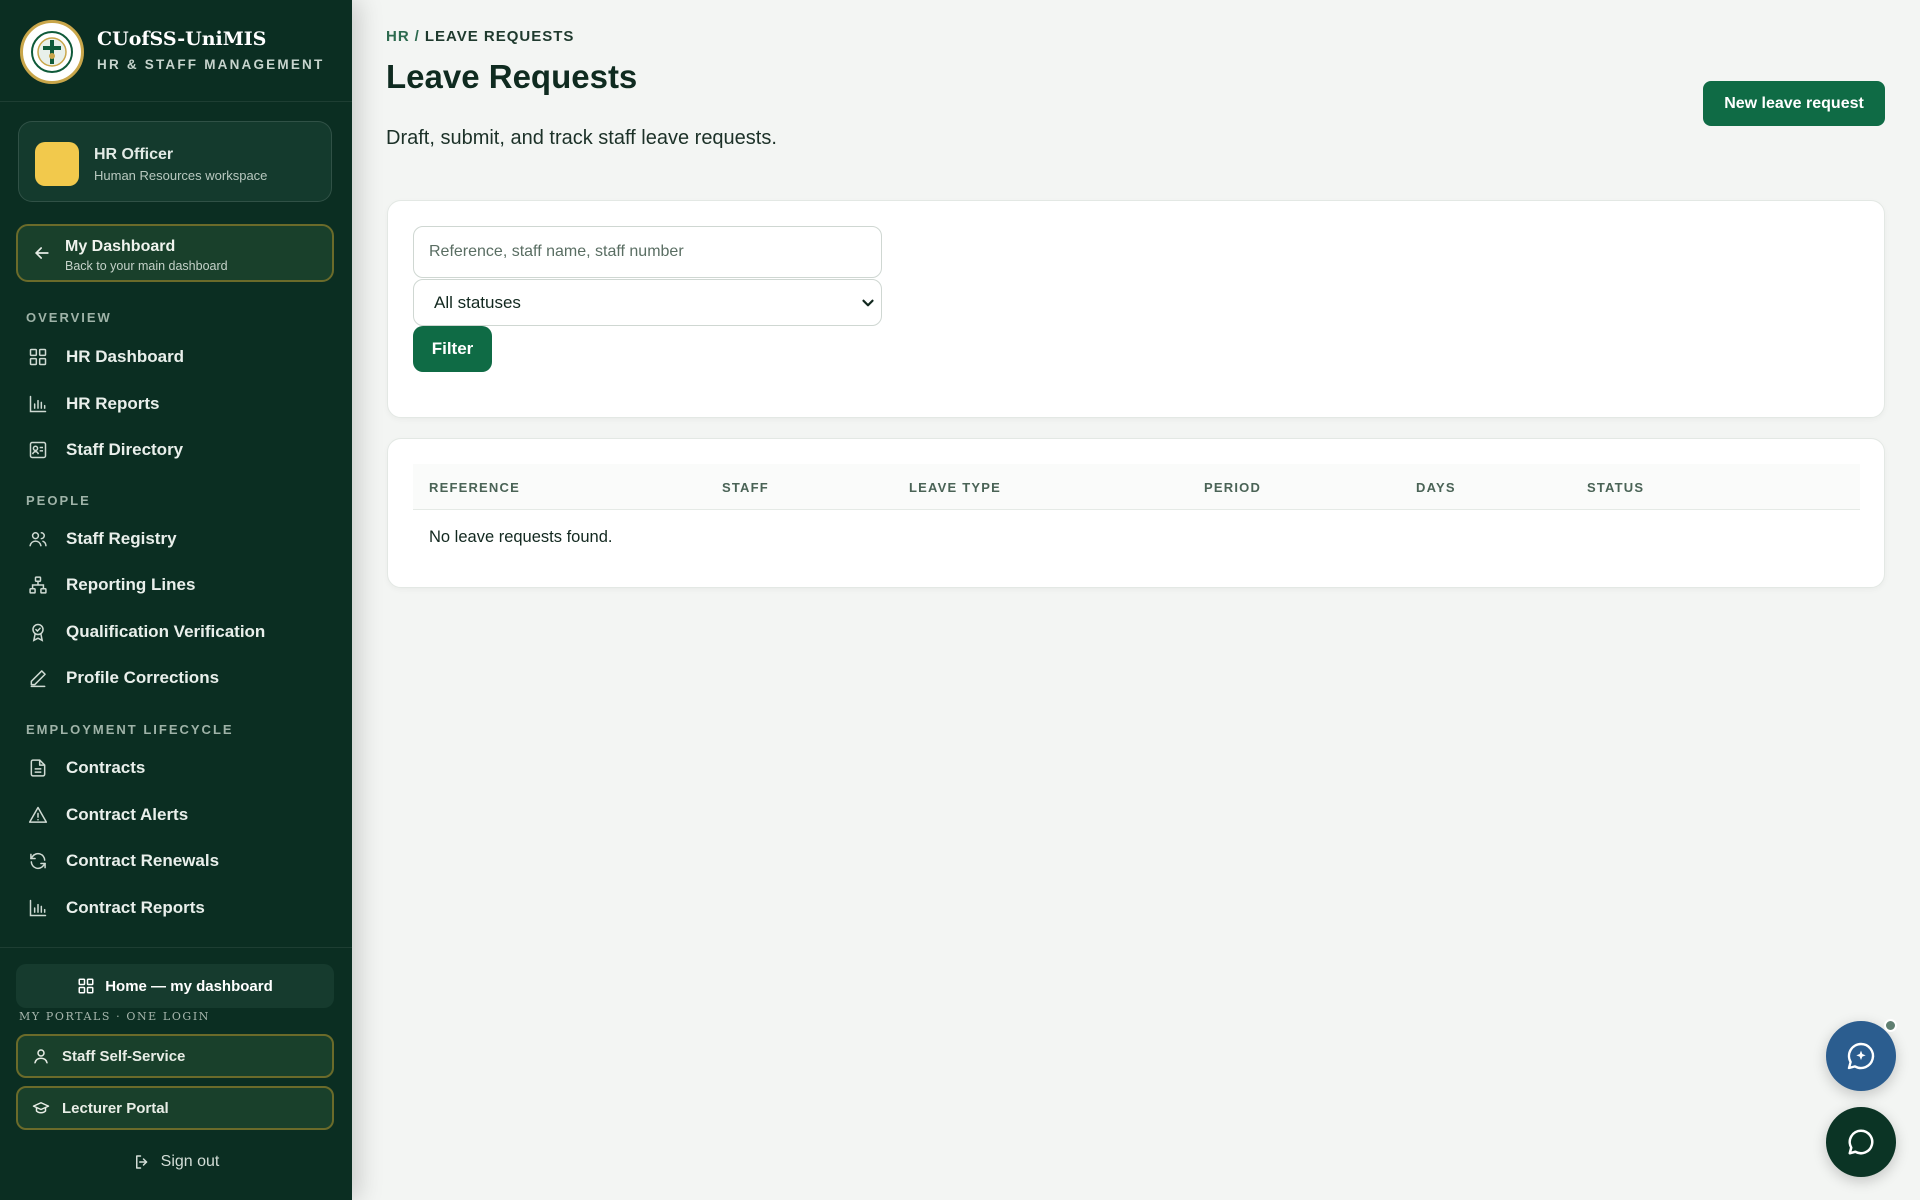  What do you see at coordinates (127, 814) in the screenshot?
I see `sidebar-item-label: Contract Alerts` at bounding box center [127, 814].